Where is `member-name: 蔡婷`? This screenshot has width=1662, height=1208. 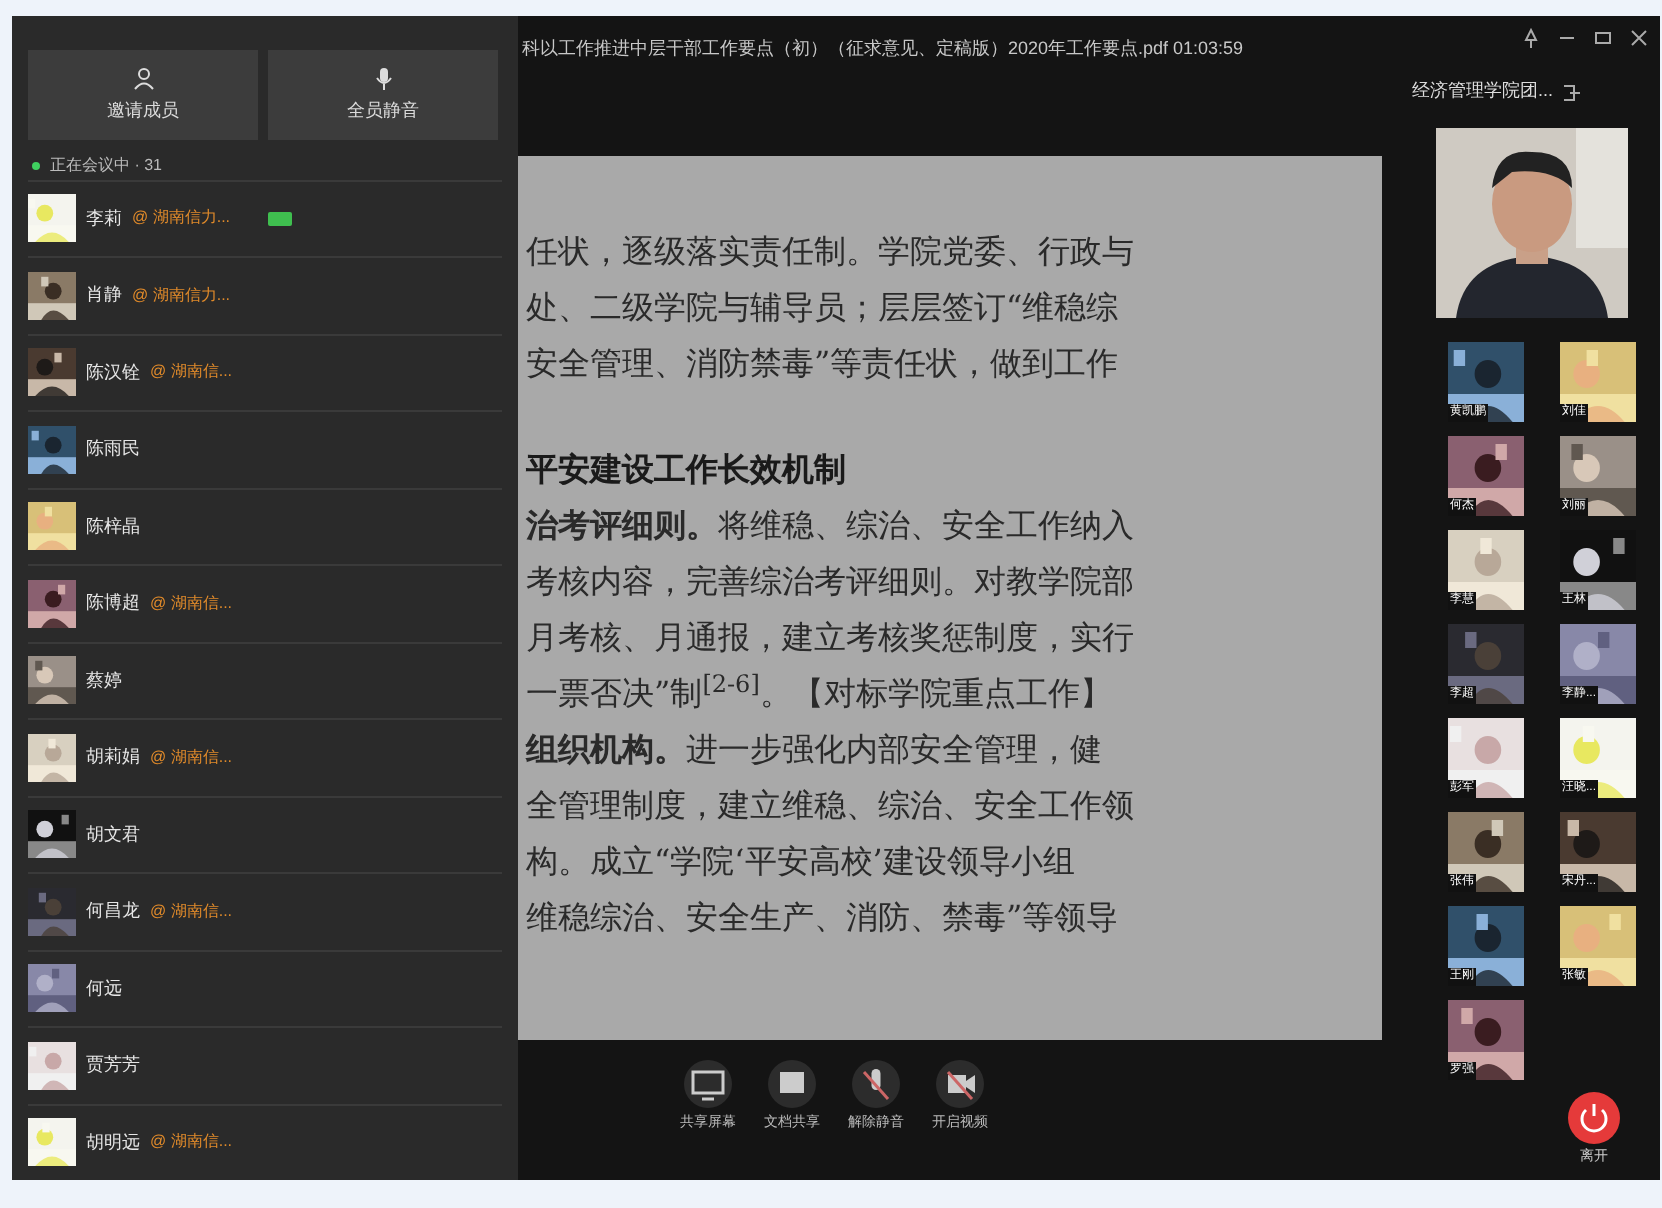 member-name: 蔡婷 is located at coordinates (104, 680).